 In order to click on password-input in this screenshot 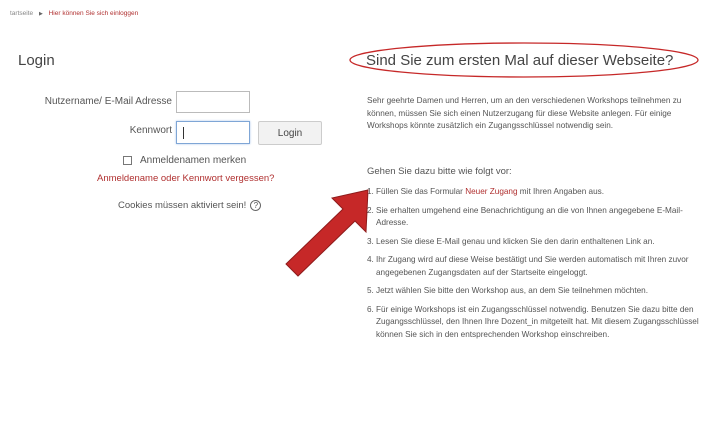, I will do `click(213, 132)`.